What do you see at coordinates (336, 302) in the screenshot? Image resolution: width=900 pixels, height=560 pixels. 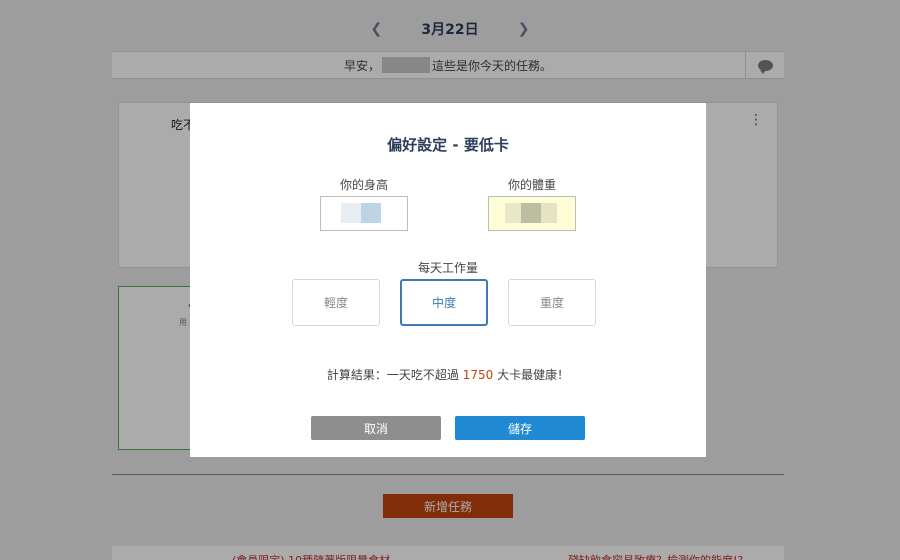 I see `activity-option-light: 輕度` at bounding box center [336, 302].